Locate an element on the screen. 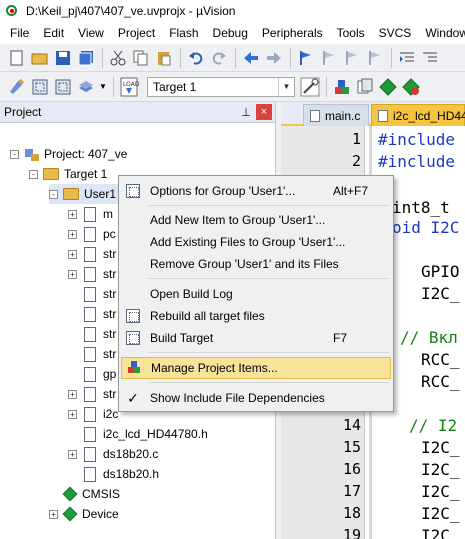  bookmark-icon is located at coordinates (306, 58).